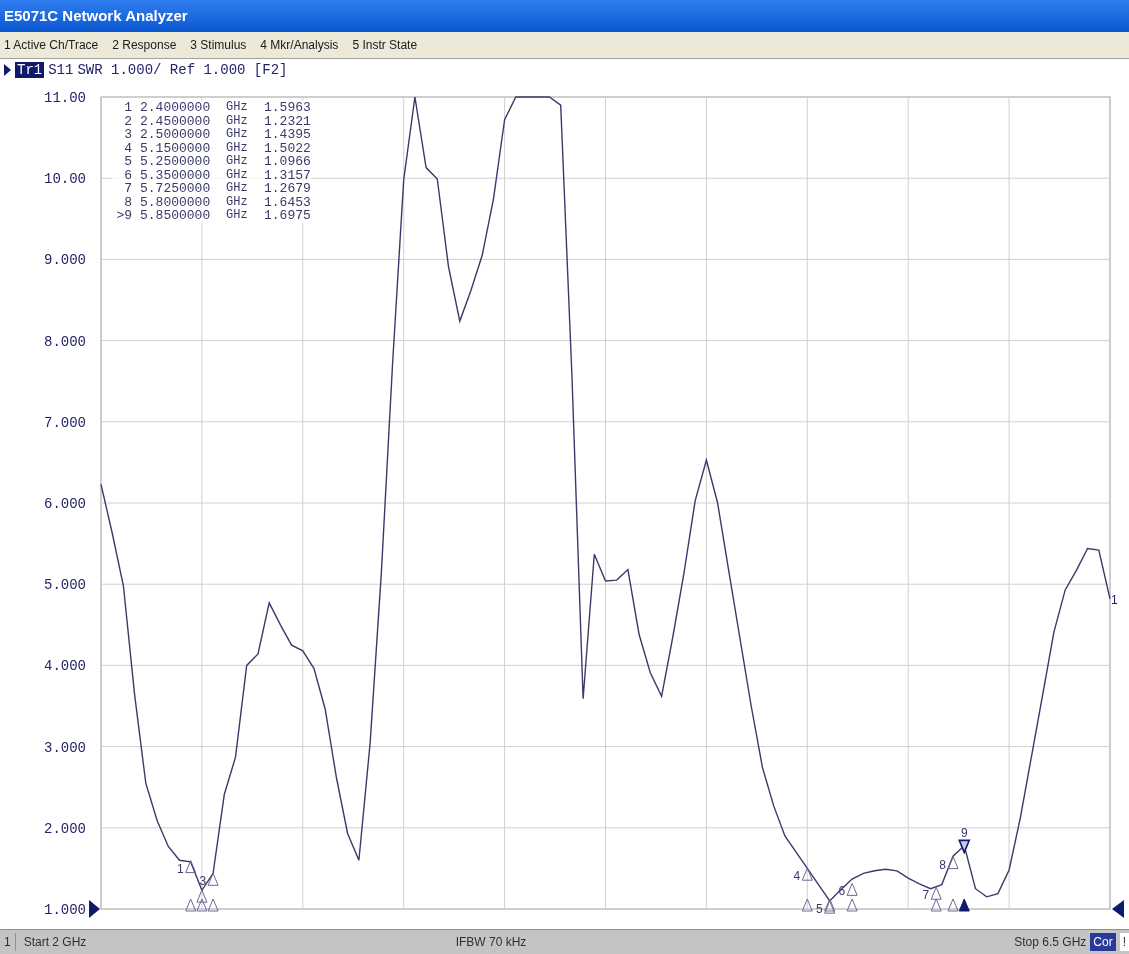 Image resolution: width=1129 pixels, height=954 pixels. What do you see at coordinates (287, 202) in the screenshot?
I see `marker-value: 1.6453` at bounding box center [287, 202].